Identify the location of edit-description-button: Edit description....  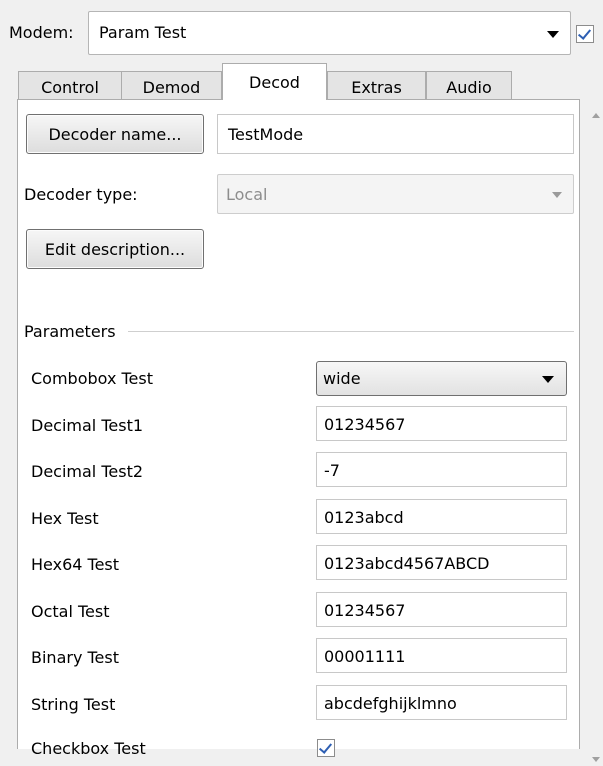
(115, 249).